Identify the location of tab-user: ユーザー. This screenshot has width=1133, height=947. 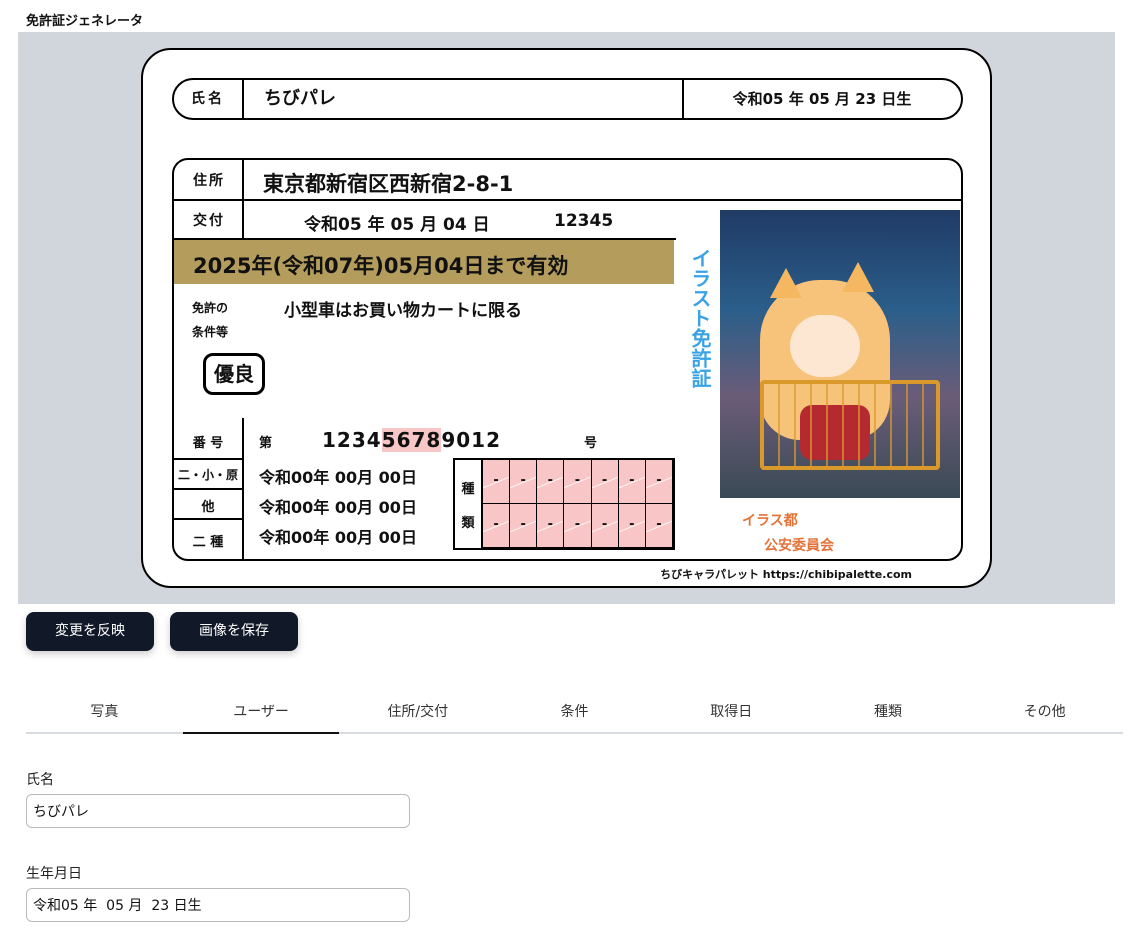
(261, 713).